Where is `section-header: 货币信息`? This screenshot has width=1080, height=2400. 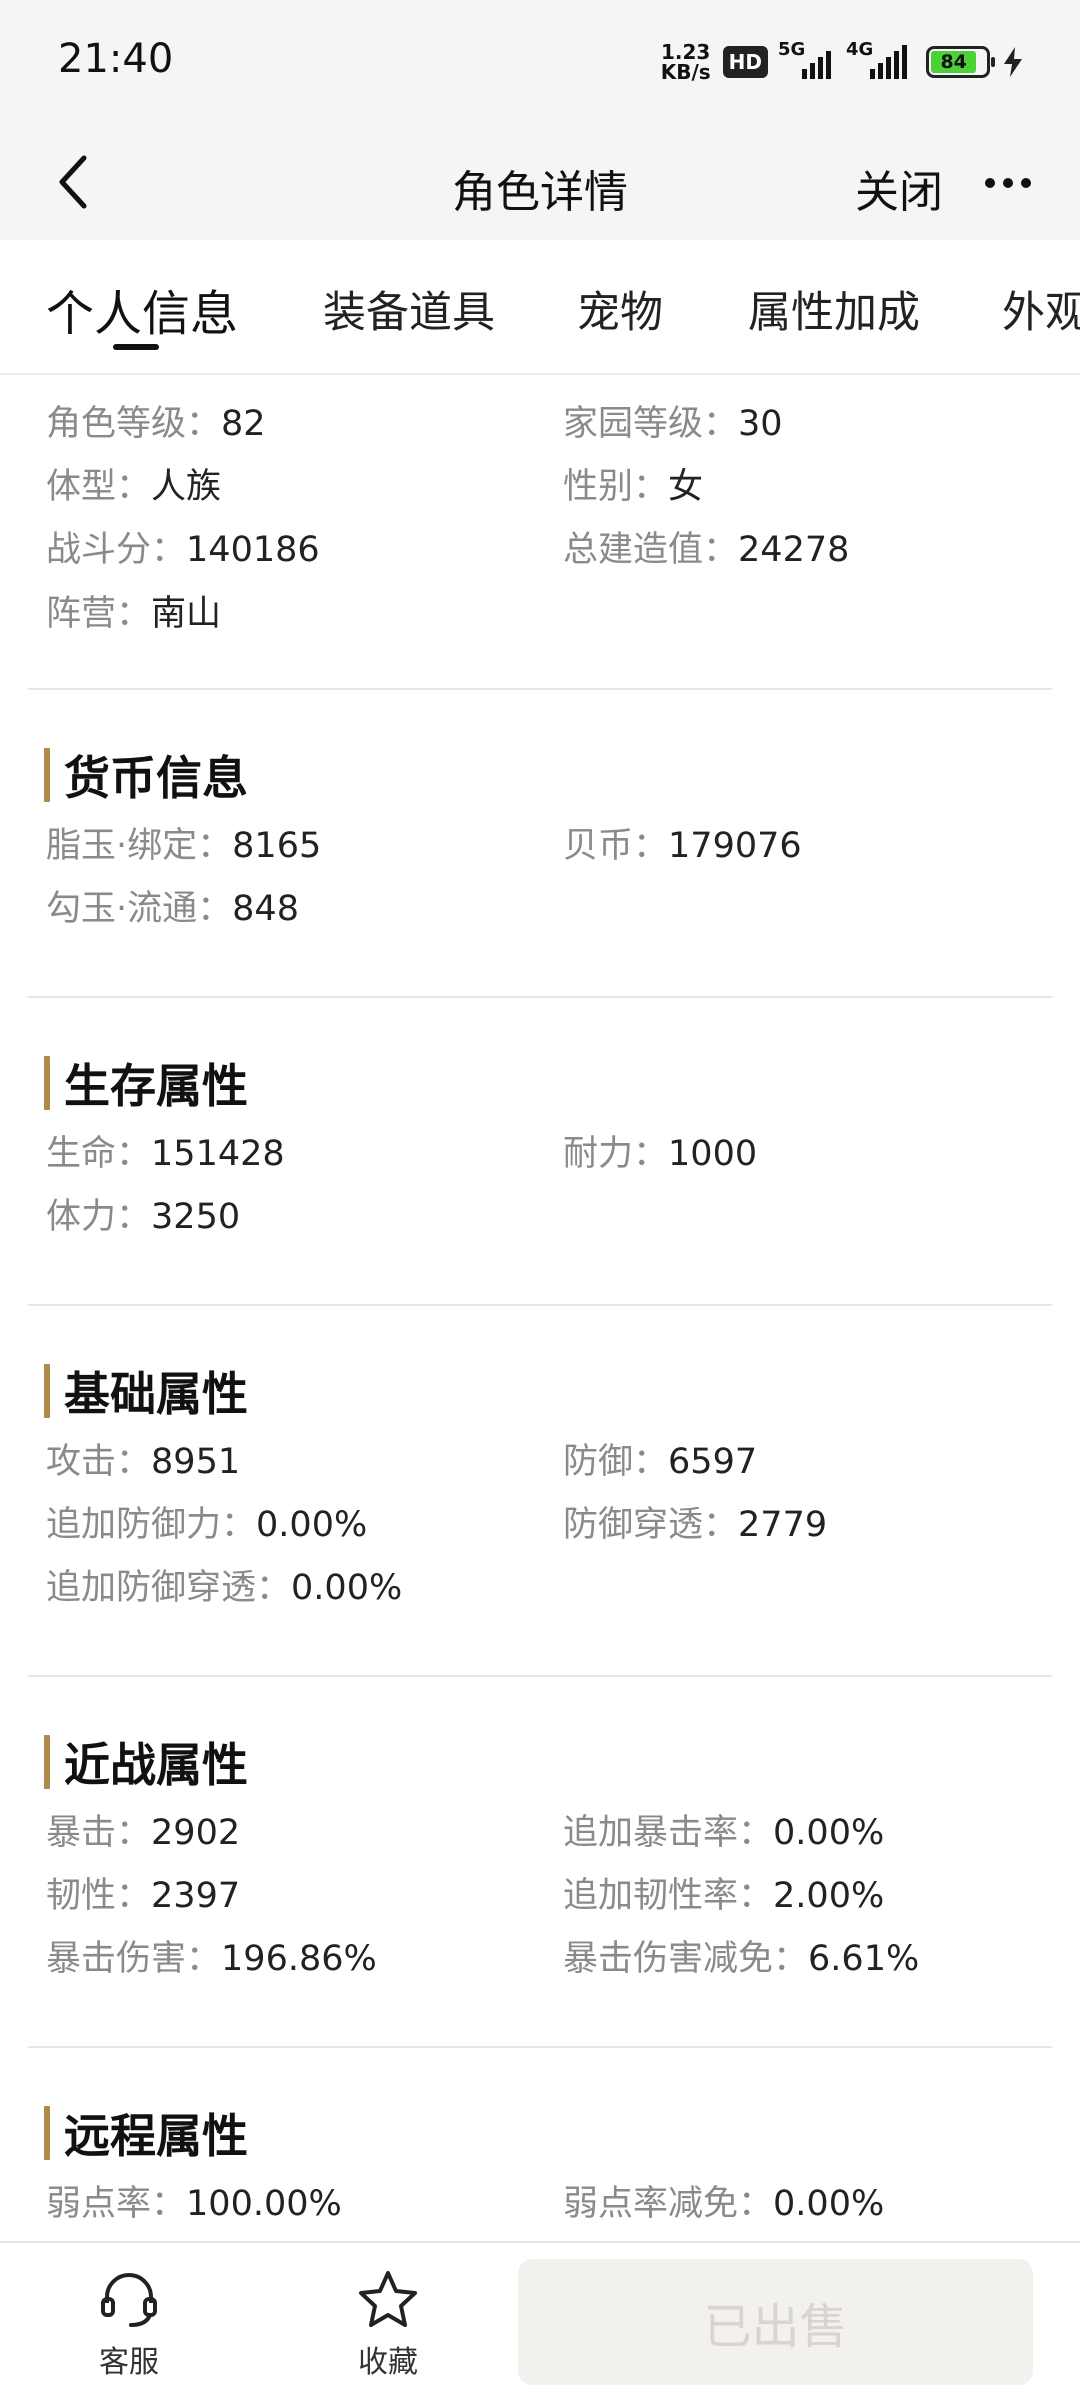 section-header: 货币信息 is located at coordinates (146, 775).